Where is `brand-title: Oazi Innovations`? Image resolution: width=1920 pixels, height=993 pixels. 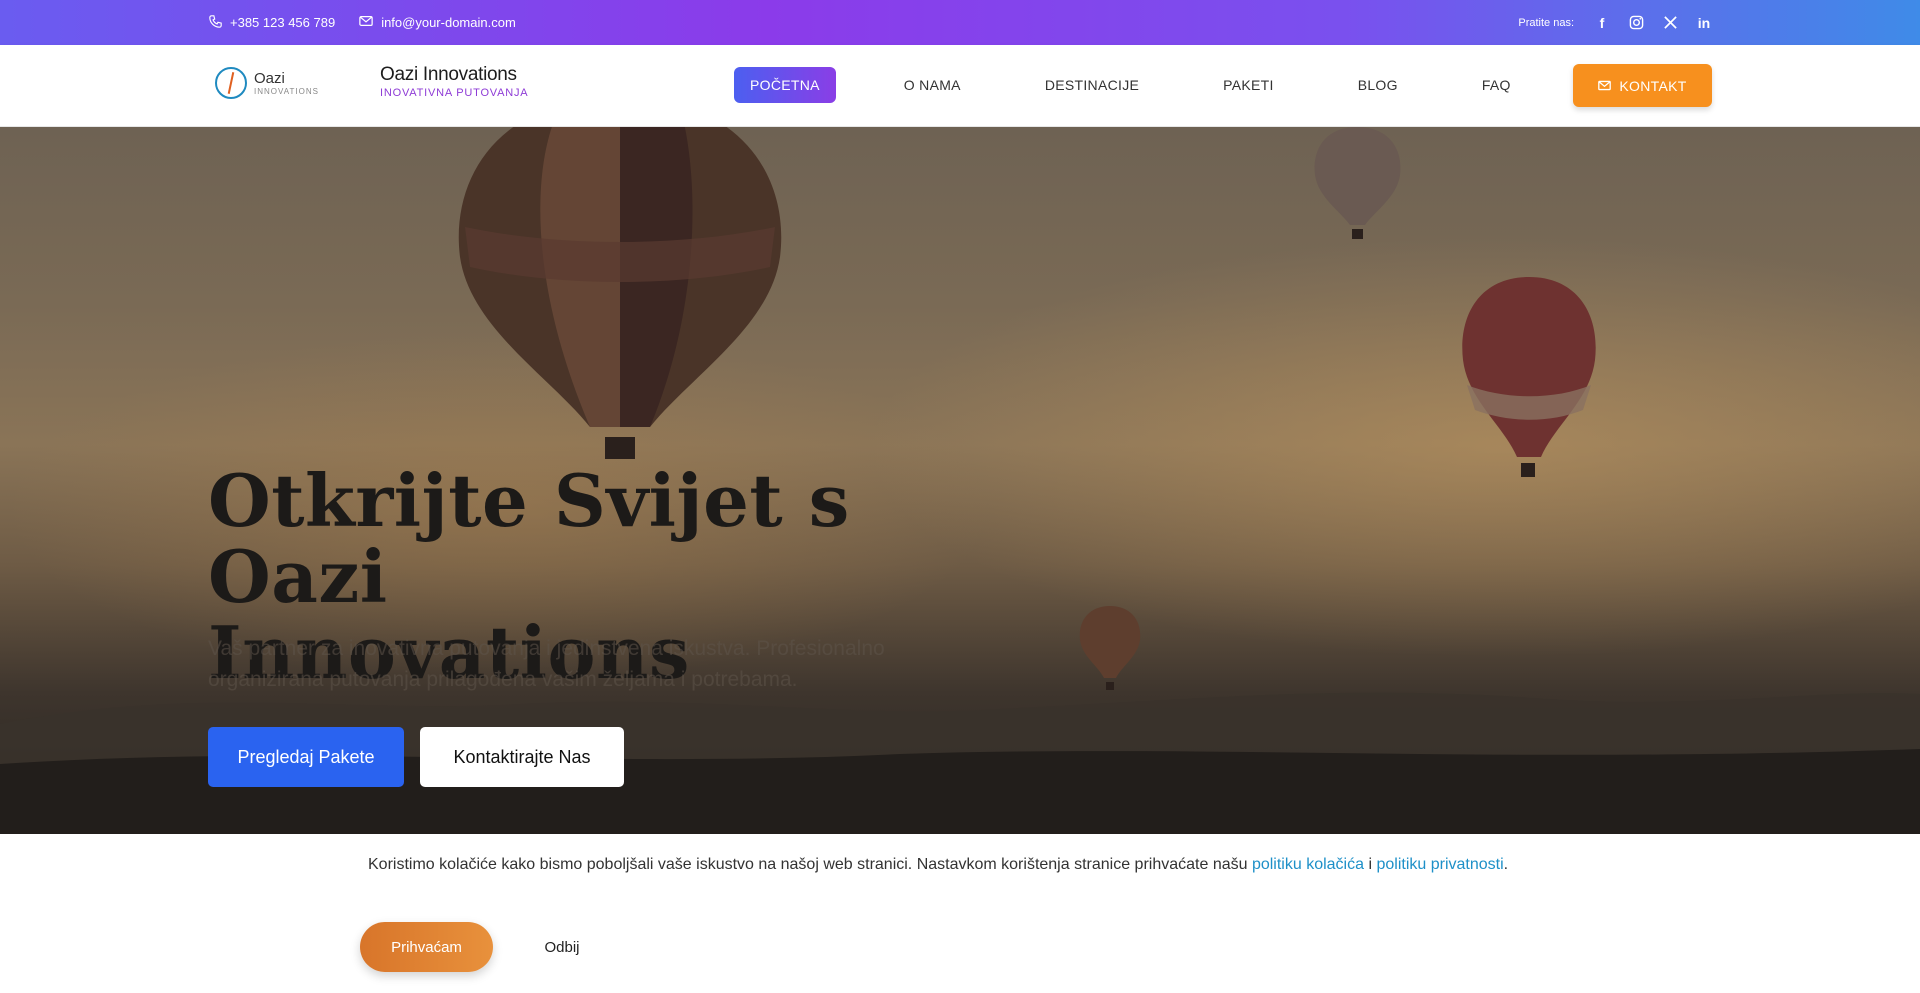
brand-title: Oazi Innovations is located at coordinates (448, 74).